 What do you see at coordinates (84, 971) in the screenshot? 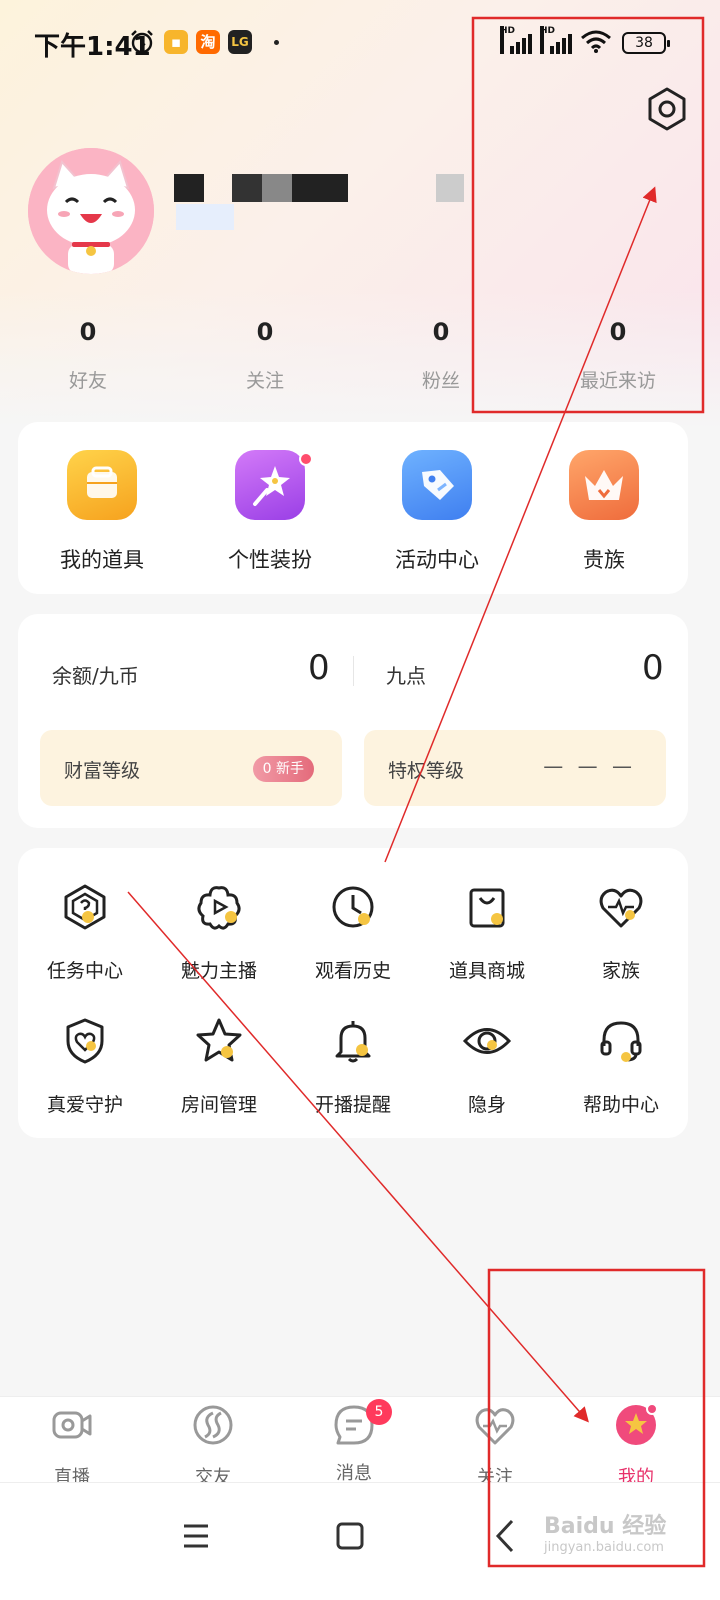
I see `grid-label: 任务中心` at bounding box center [84, 971].